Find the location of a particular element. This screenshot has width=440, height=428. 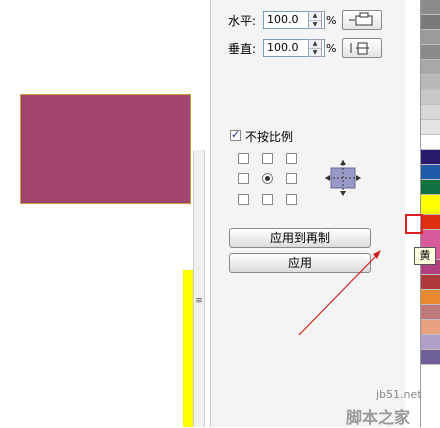

anchor-bottom-left is located at coordinates (243, 199).